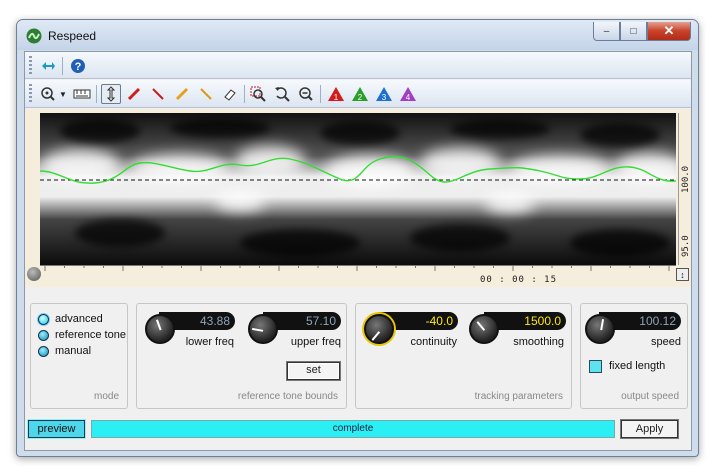  I want to click on mode-option-advanced: advanced, so click(70, 319).